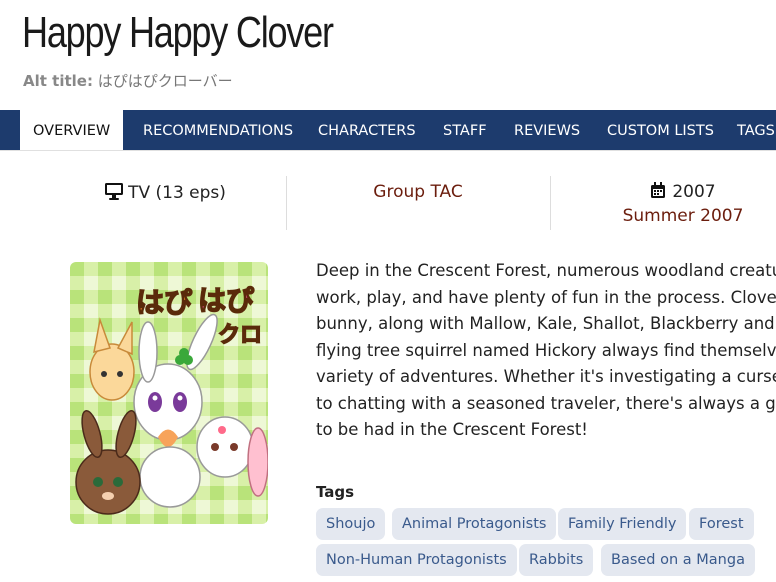 The image size is (776, 582). What do you see at coordinates (416, 560) in the screenshot?
I see `tag-non-human-protagonists: Non-Human Protagonists` at bounding box center [416, 560].